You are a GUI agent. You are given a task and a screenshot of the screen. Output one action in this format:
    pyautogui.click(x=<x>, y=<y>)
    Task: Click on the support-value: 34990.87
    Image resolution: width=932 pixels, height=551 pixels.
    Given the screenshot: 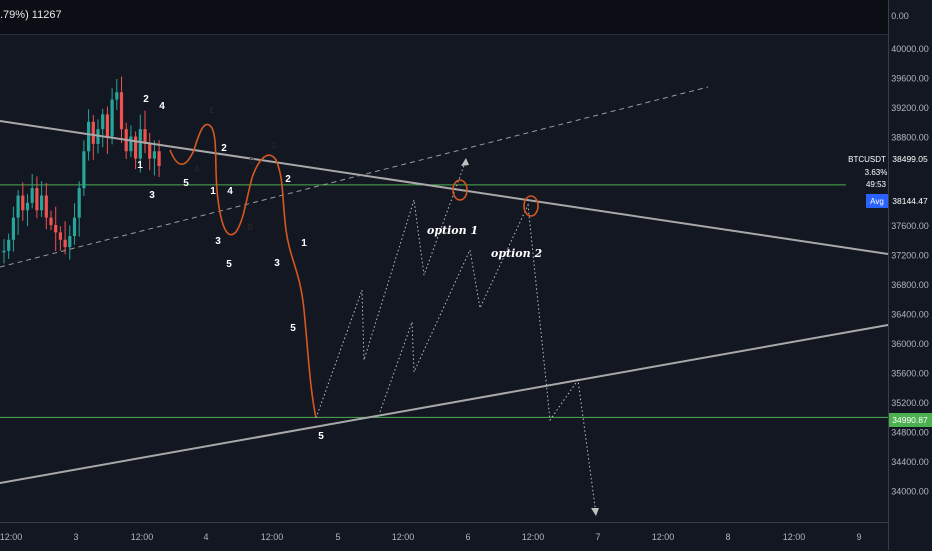 What is the action you would take?
    pyautogui.click(x=910, y=420)
    